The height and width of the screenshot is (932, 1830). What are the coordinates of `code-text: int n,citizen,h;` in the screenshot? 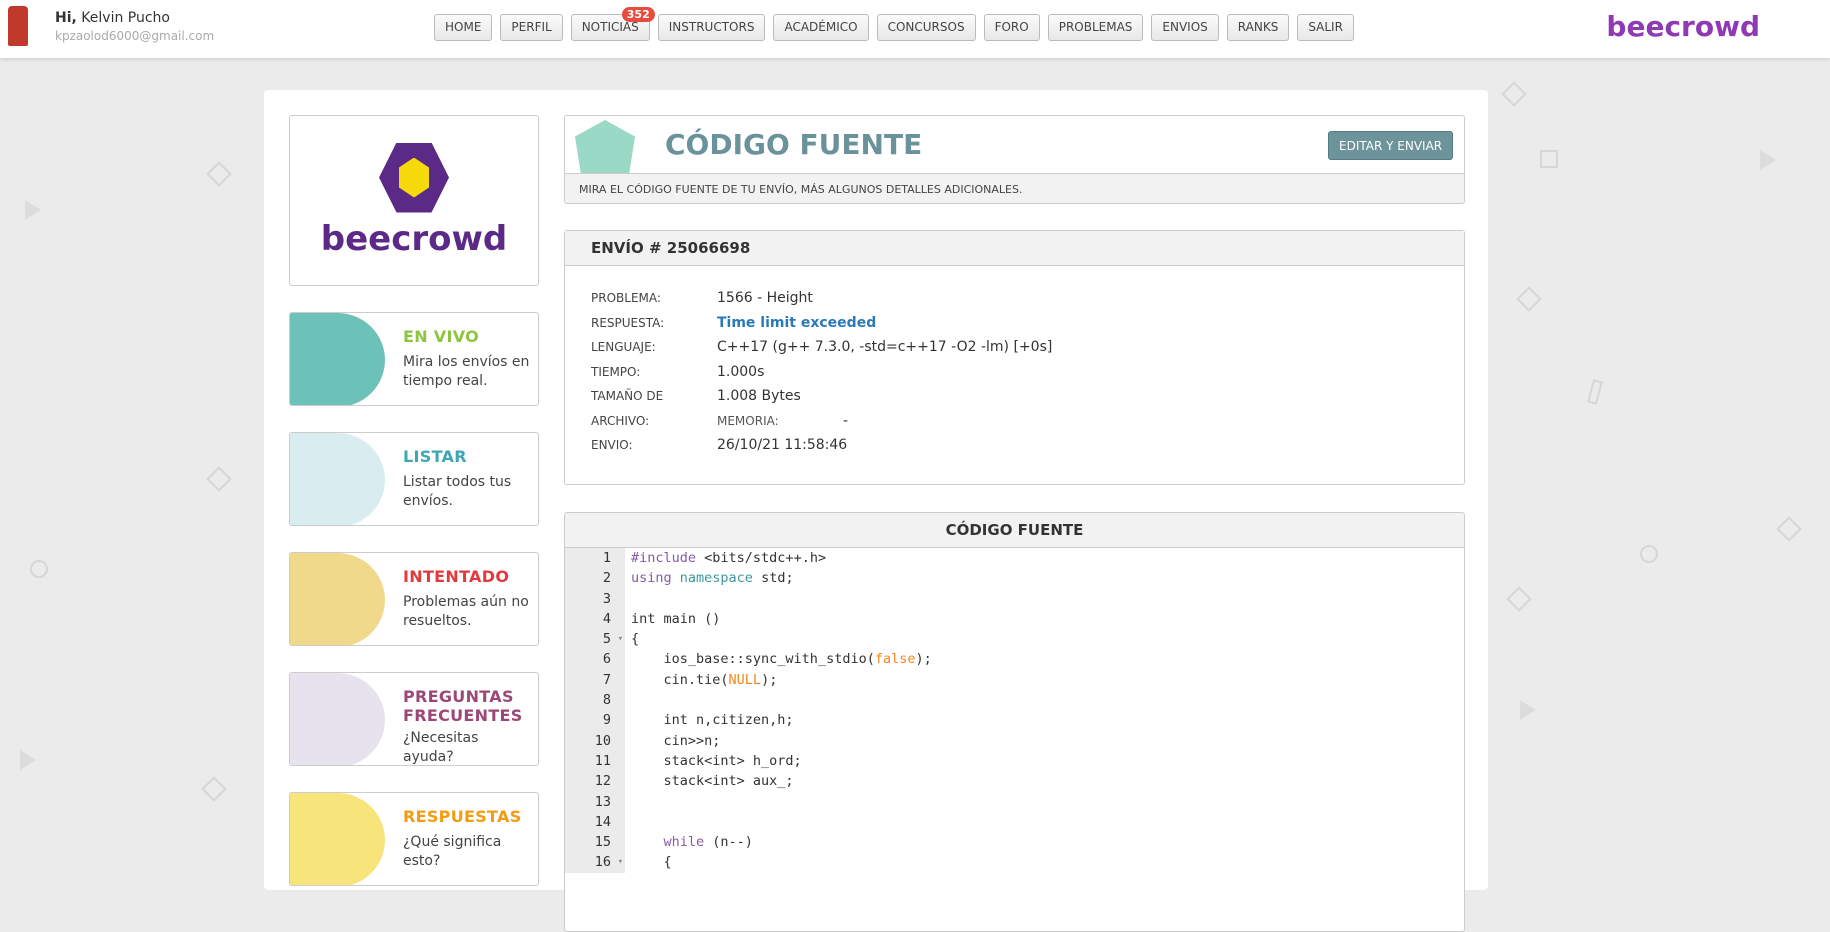 It's located at (712, 720).